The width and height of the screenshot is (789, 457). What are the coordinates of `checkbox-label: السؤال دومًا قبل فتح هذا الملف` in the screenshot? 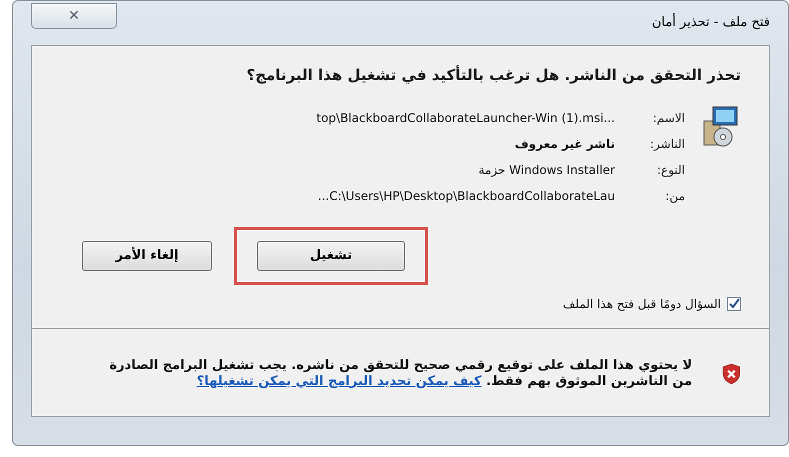 It's located at (641, 303).